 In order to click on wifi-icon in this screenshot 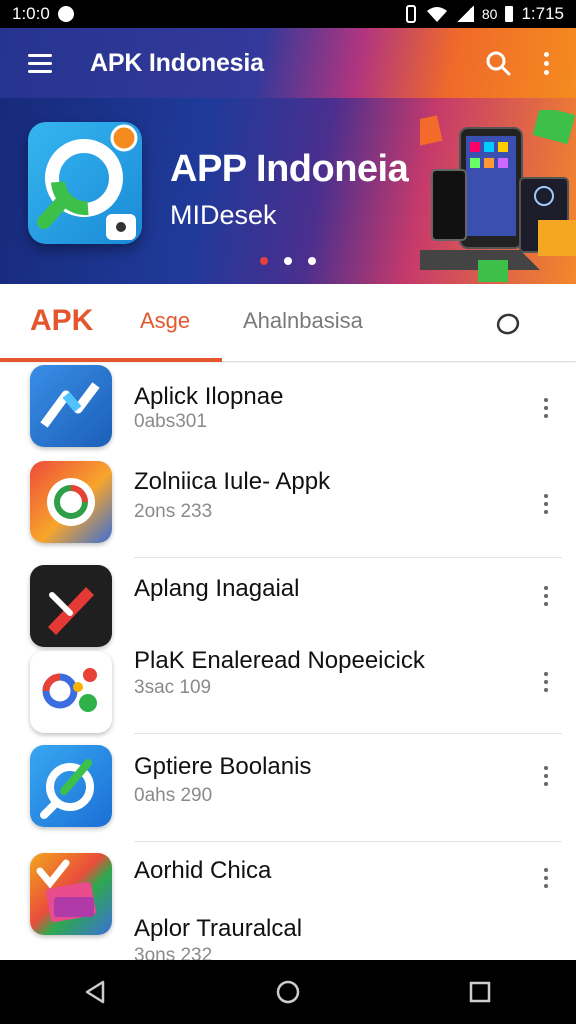, I will do `click(436, 14)`.